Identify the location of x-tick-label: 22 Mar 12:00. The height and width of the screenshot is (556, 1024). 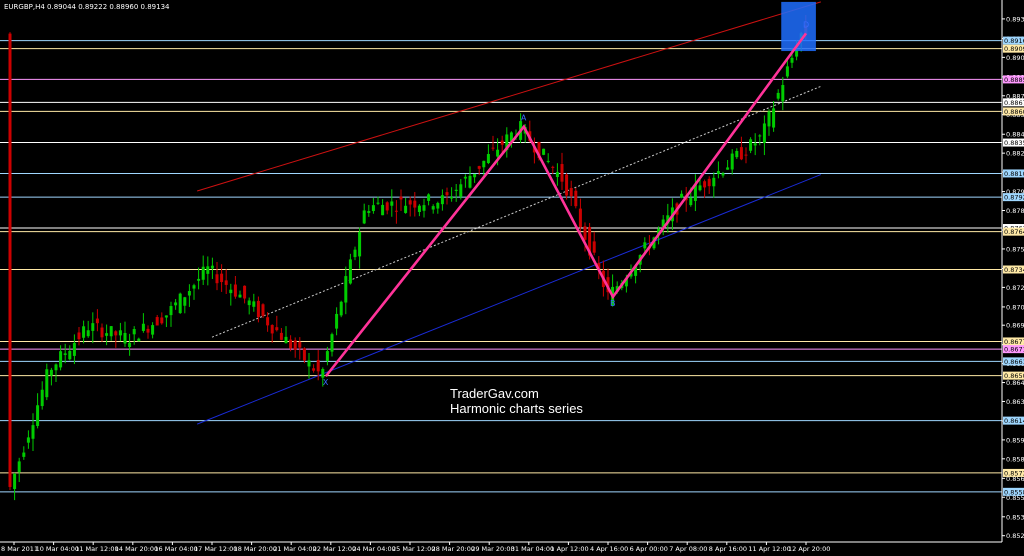
(334, 549).